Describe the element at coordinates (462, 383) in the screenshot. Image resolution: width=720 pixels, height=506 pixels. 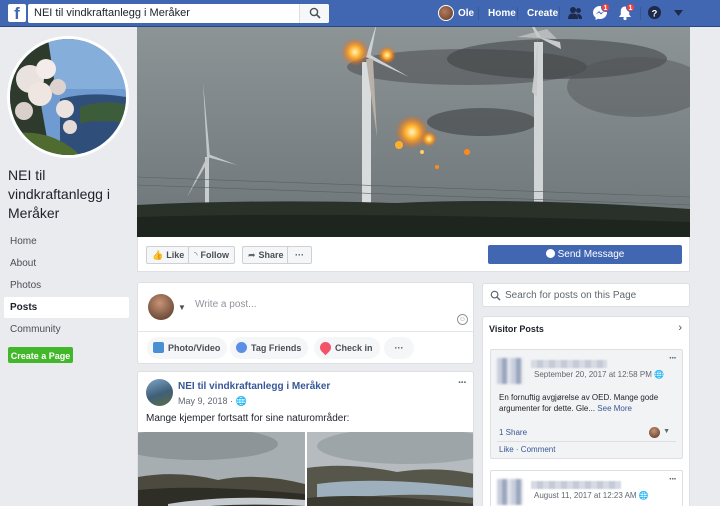
I see `post-options-icon: ···` at that location.